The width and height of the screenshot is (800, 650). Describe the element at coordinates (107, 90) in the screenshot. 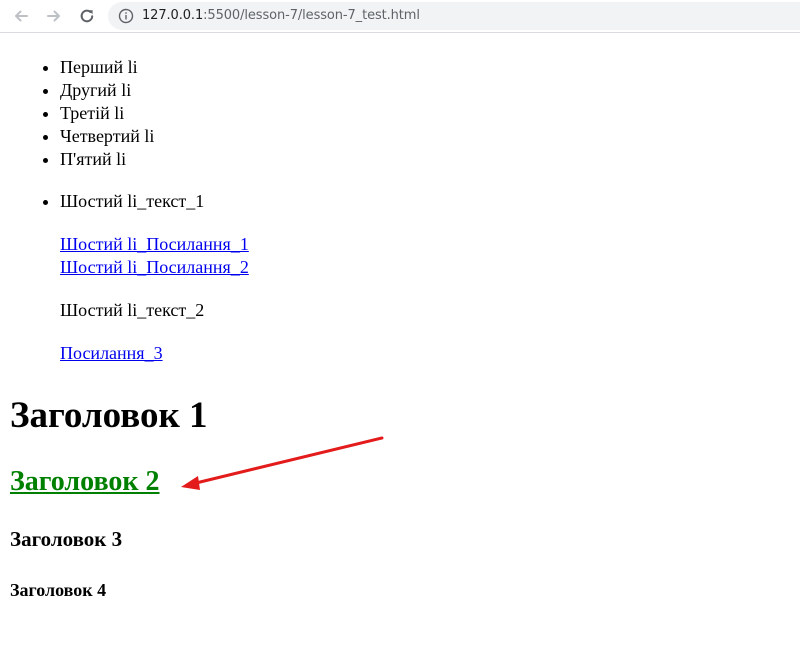

I see `list-item: Другий li` at that location.